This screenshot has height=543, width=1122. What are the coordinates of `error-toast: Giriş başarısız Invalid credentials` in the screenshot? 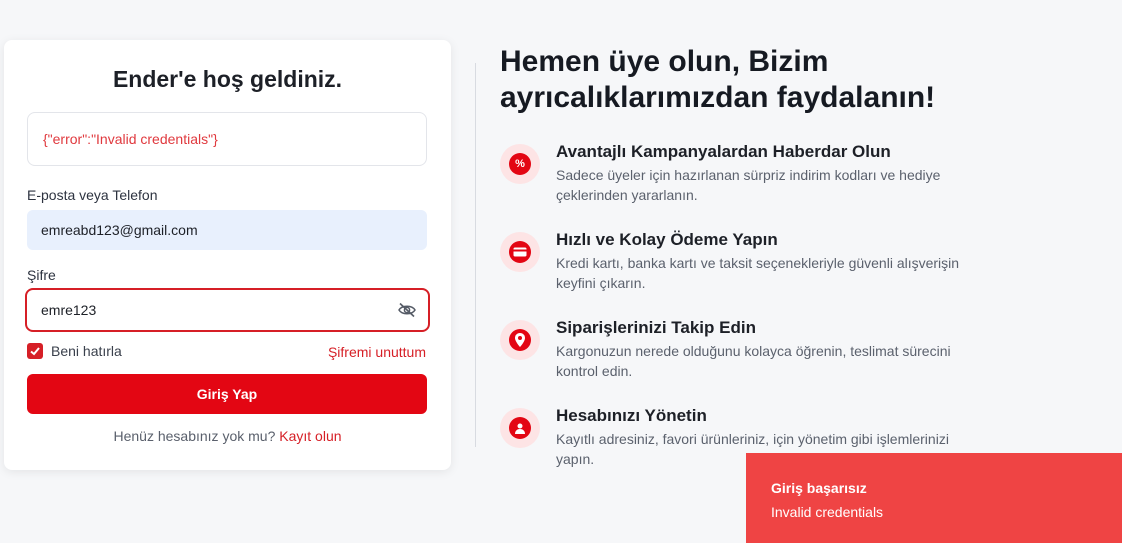 It's located at (934, 498).